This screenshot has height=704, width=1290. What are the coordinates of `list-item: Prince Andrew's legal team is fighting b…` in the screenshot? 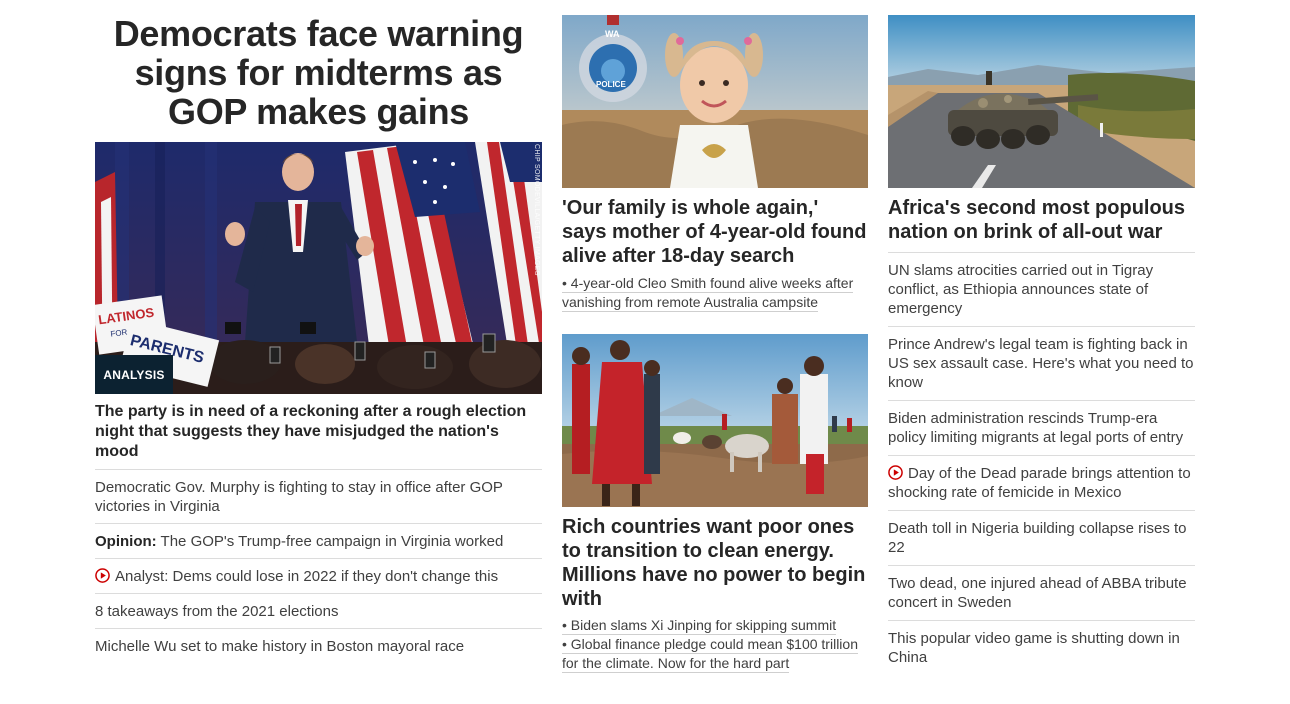 It's located at (1041, 364).